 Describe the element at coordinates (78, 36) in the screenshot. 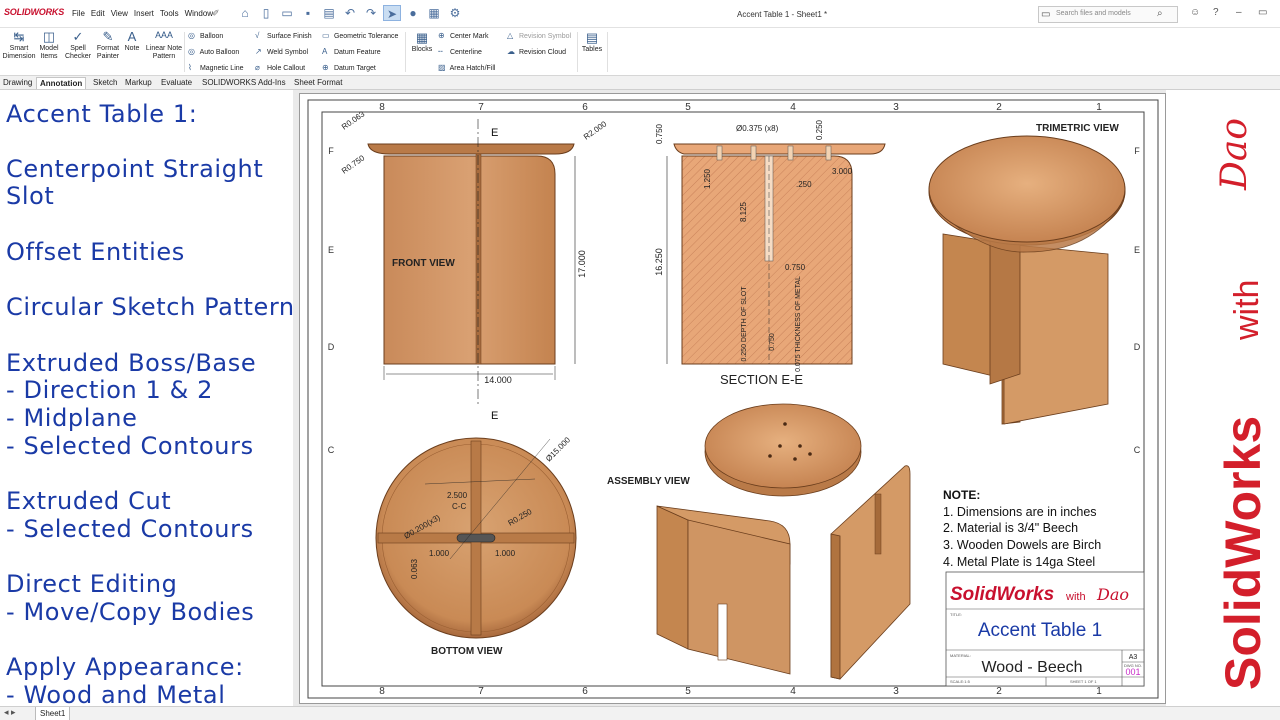

I see `spell-checker-icon: ✓` at that location.